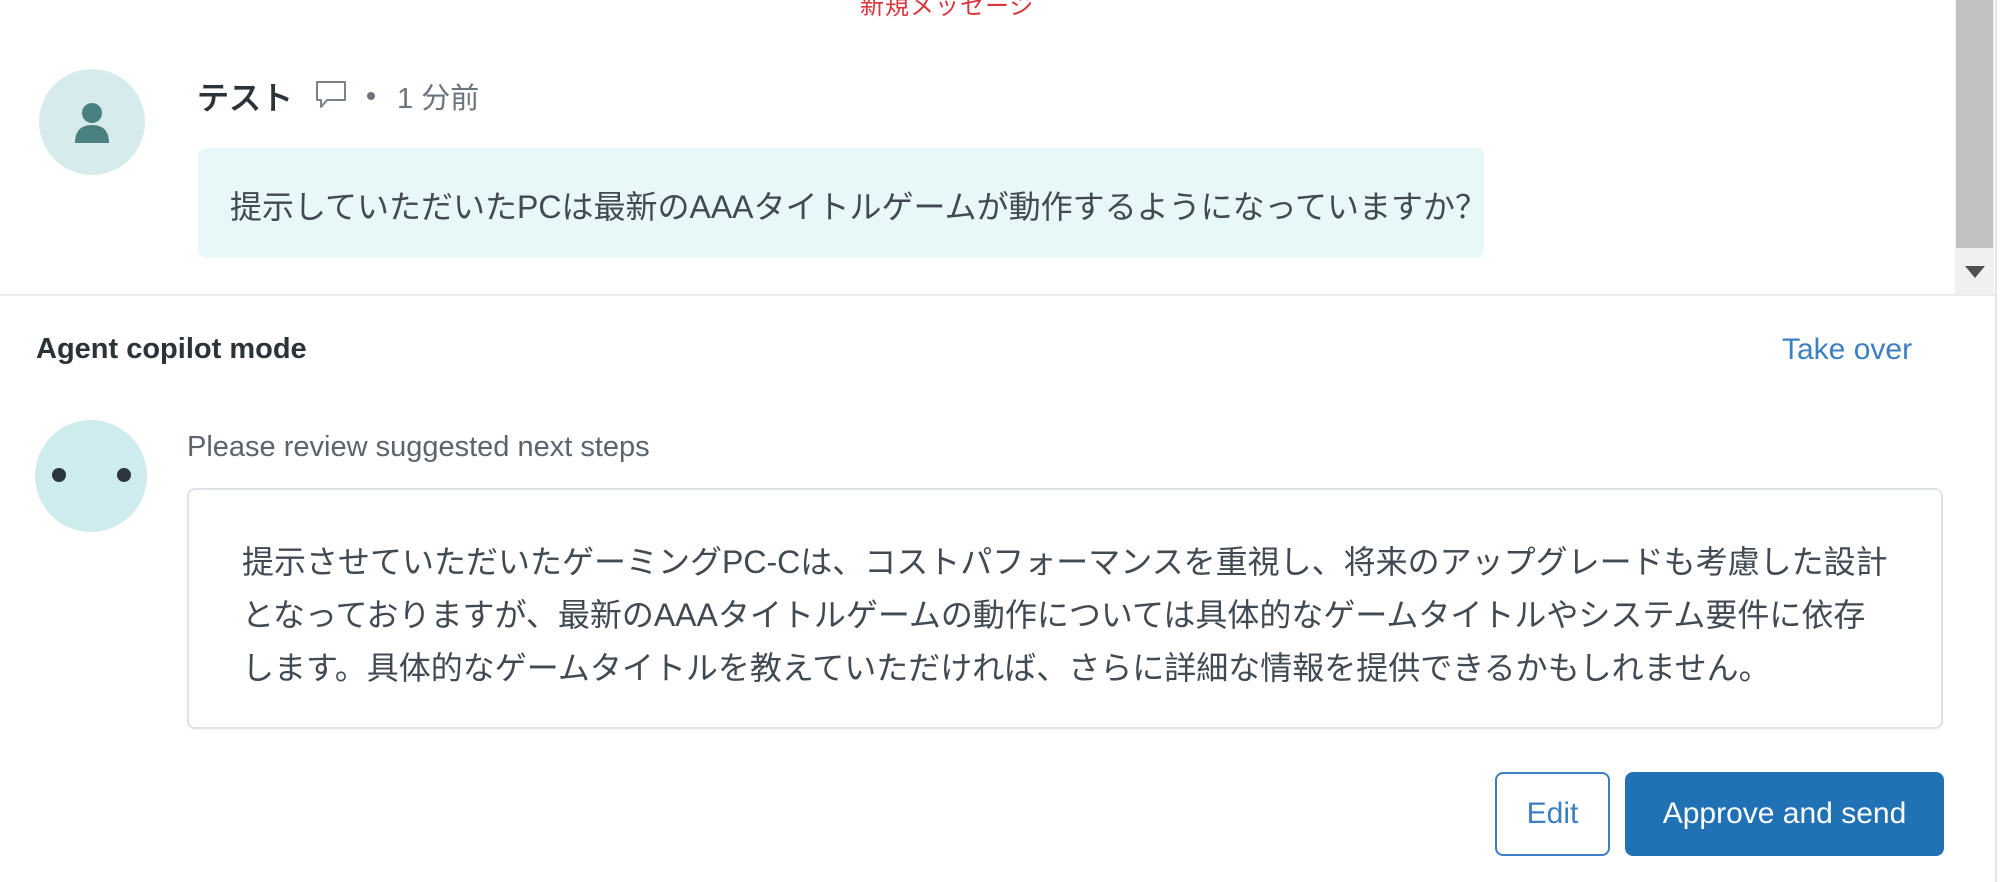  What do you see at coordinates (947, 10) in the screenshot?
I see `new-messages-divider: 新規メッセージ` at bounding box center [947, 10].